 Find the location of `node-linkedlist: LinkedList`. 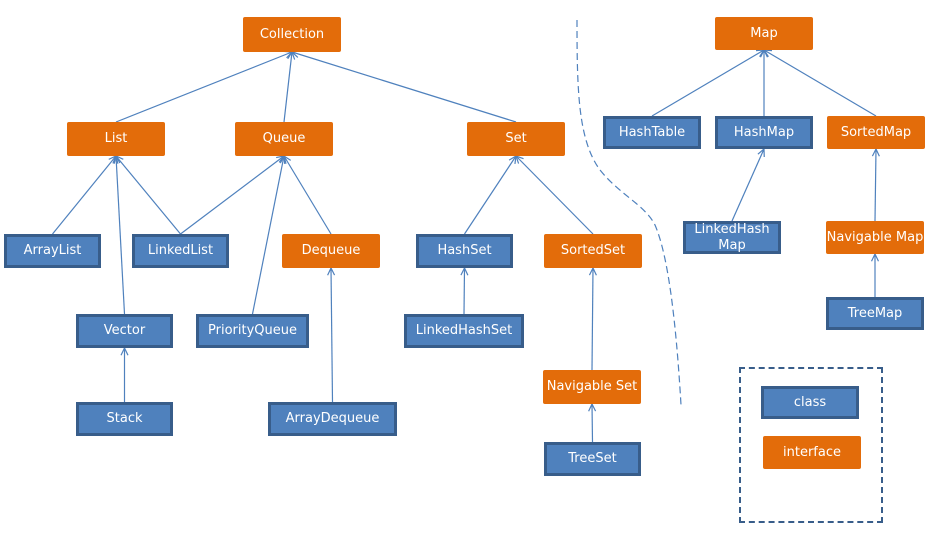

node-linkedlist: LinkedList is located at coordinates (180, 251).